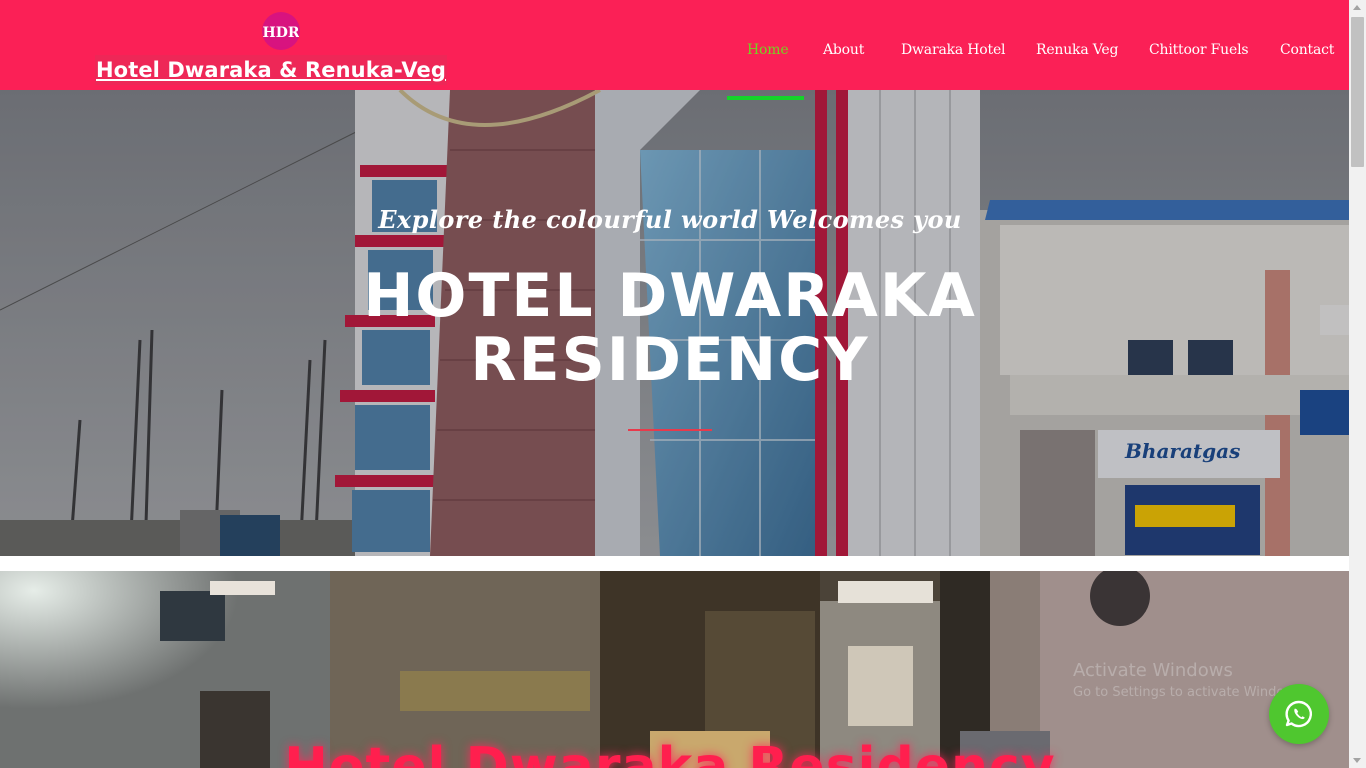 Image resolution: width=1366 pixels, height=768 pixels. Describe the element at coordinates (670, 360) in the screenshot. I see `hero-title-line-2: RESIDENCY` at that location.